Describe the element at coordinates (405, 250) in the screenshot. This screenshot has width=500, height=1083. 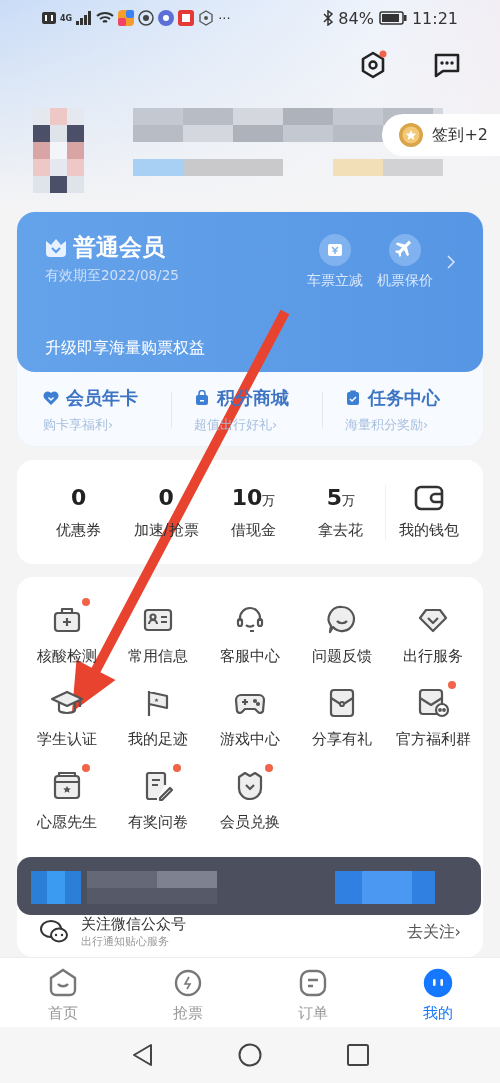
I see `plane-icon` at that location.